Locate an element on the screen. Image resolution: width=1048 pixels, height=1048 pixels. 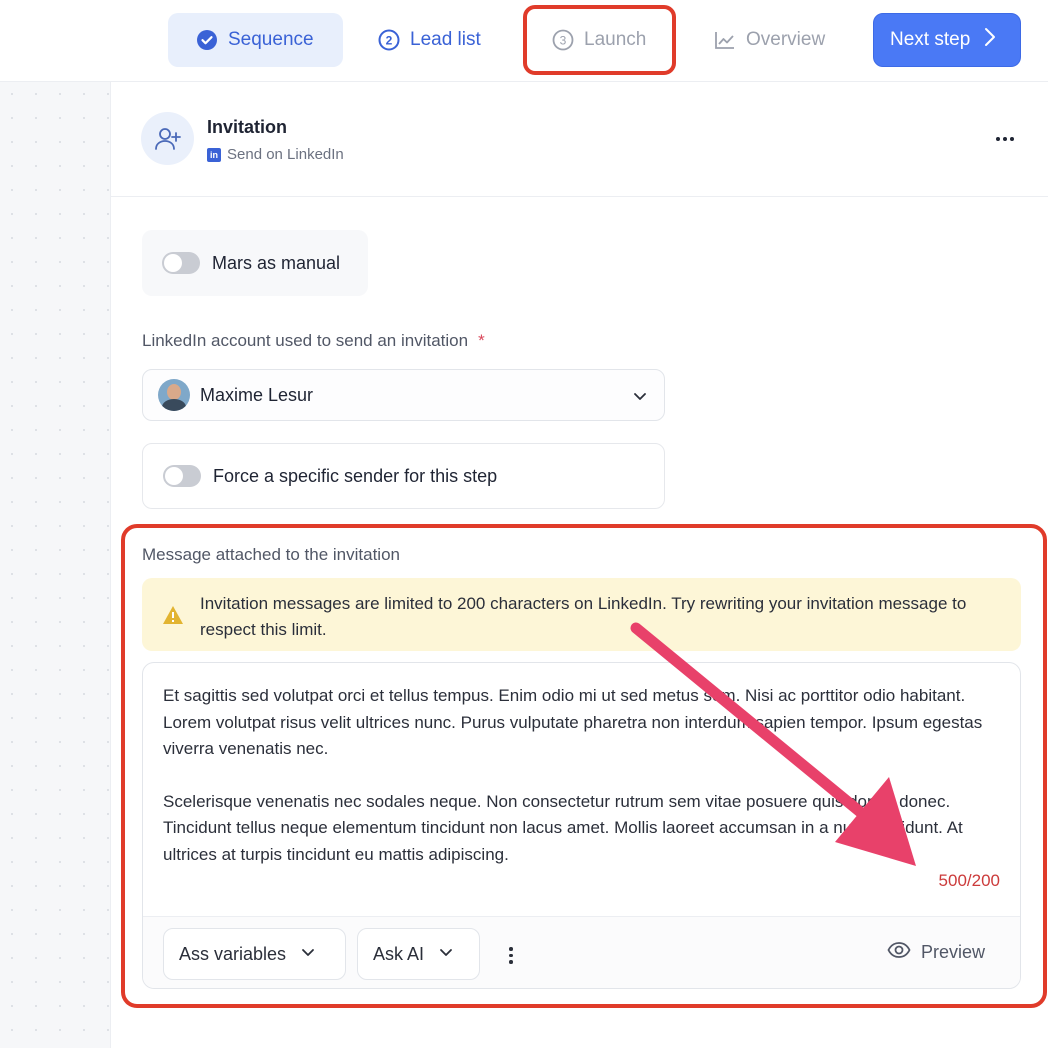
manual-toggle is located at coordinates (181, 263).